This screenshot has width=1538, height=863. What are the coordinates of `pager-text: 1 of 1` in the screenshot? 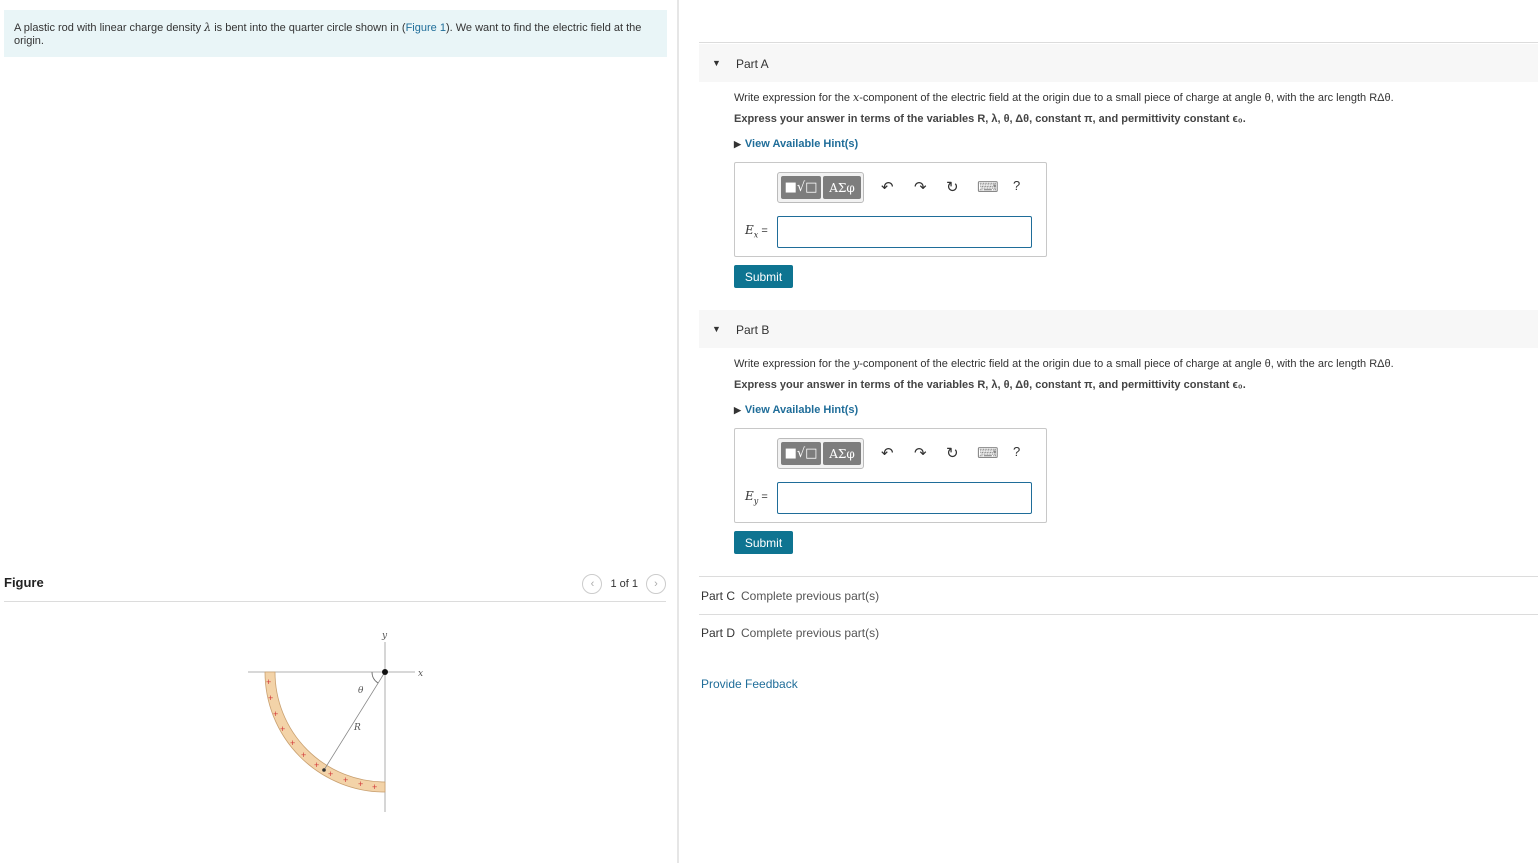 It's located at (624, 584).